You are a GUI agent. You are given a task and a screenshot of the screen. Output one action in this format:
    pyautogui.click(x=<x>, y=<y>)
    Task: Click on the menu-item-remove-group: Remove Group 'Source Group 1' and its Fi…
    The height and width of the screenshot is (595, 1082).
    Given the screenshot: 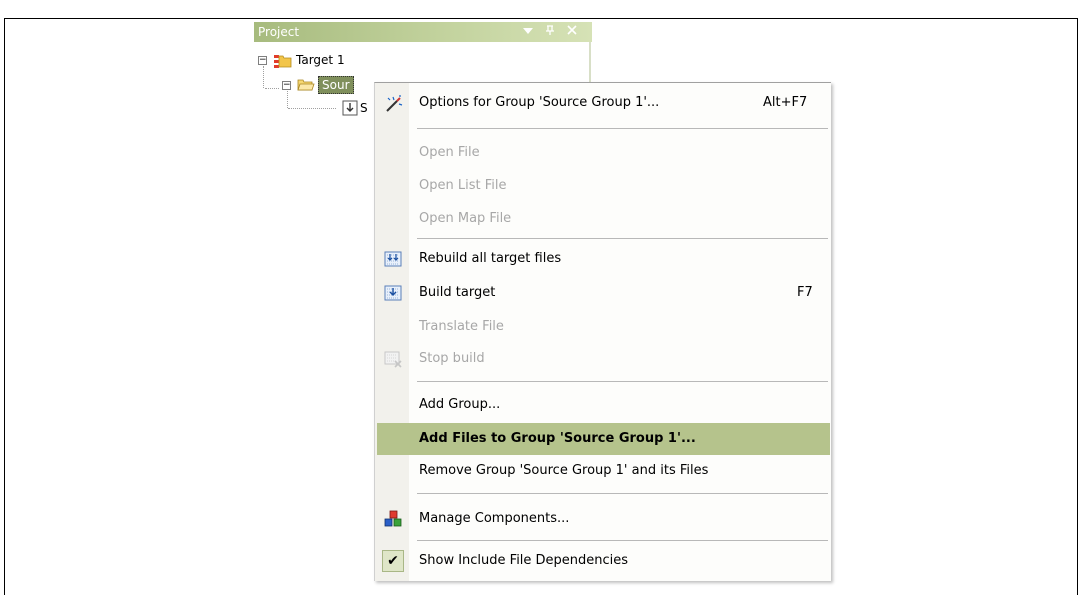 What is the action you would take?
    pyautogui.click(x=603, y=471)
    